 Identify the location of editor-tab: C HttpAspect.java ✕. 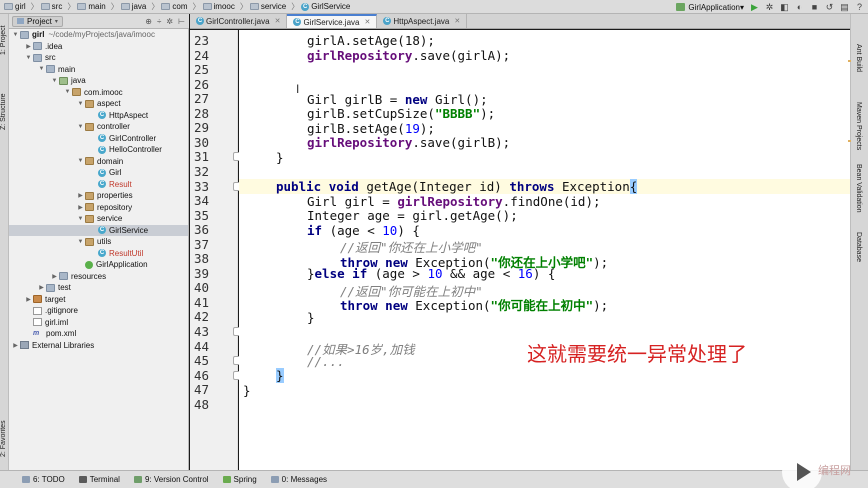
(422, 21).